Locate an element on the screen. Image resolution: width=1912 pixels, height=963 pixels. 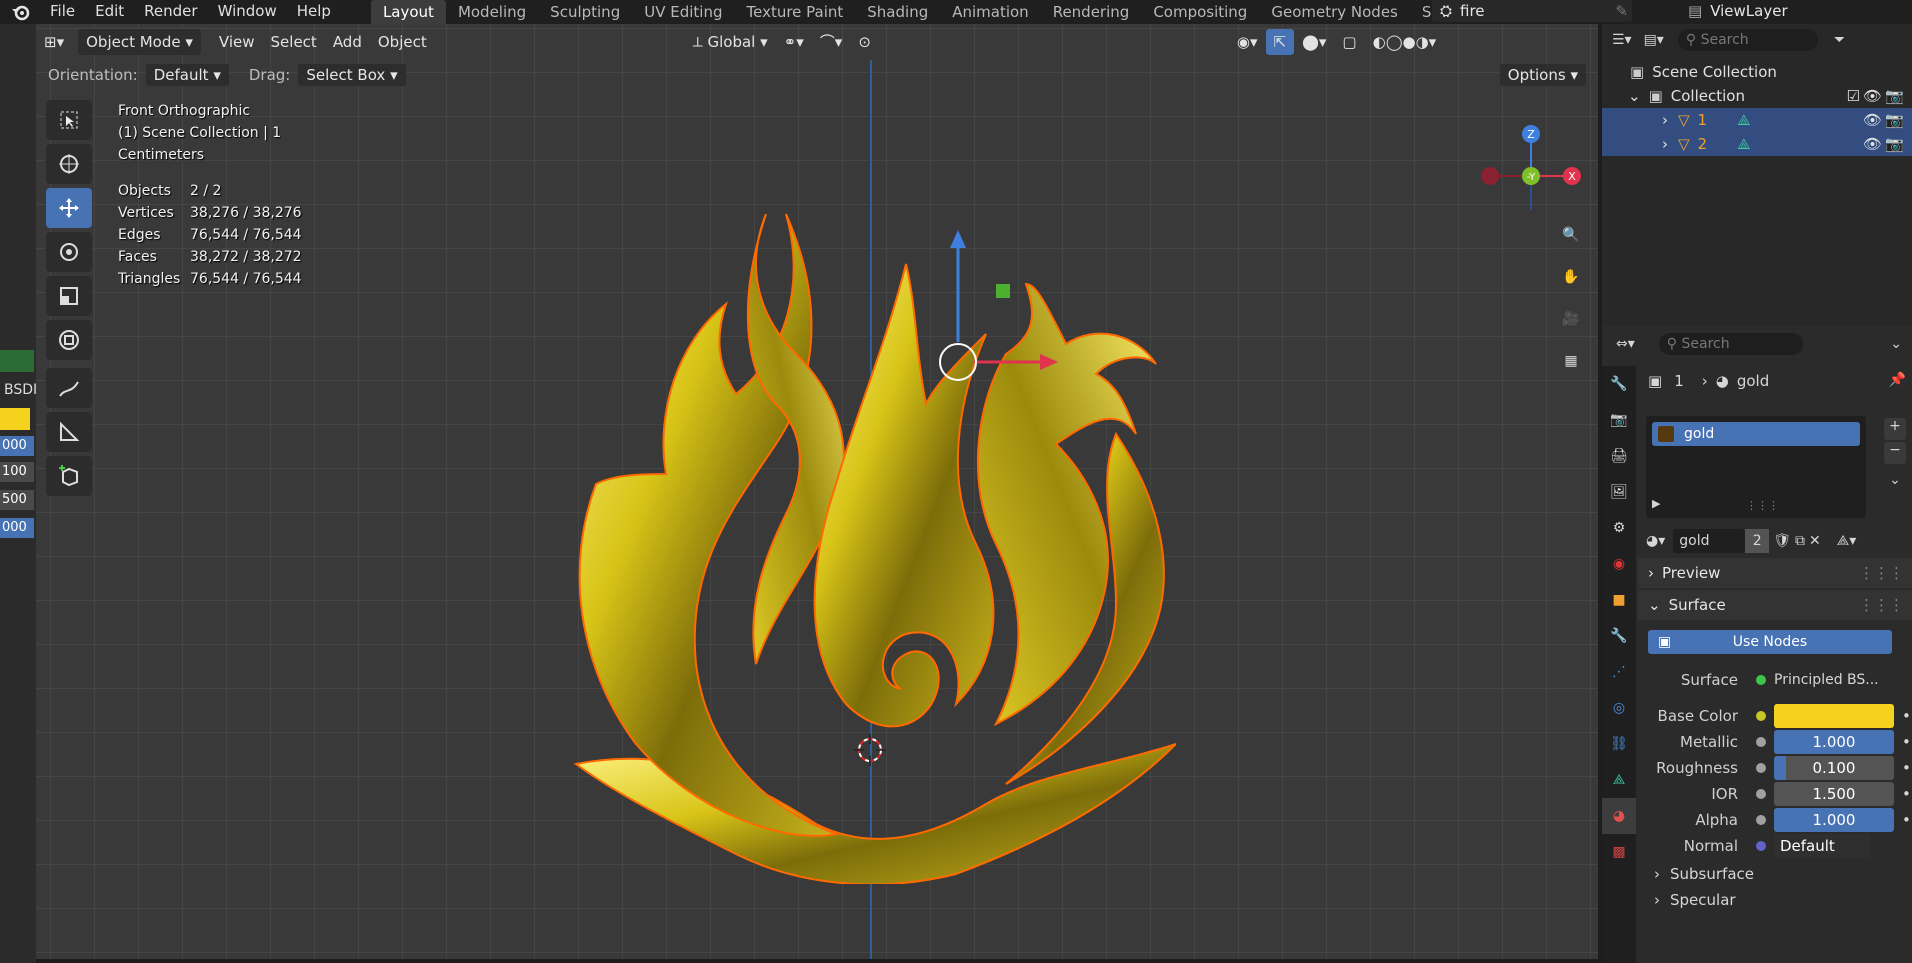
move-tool-icon is located at coordinates (69, 208).